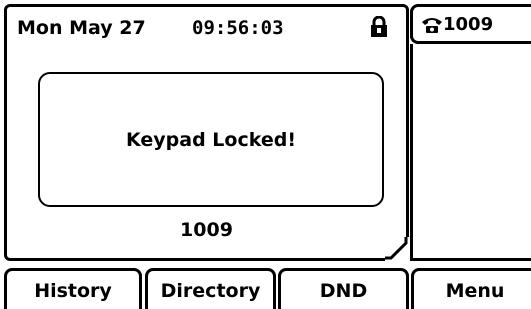 Image resolution: width=531 pixels, height=309 pixels. I want to click on line-panel-border, so click(411, 152).